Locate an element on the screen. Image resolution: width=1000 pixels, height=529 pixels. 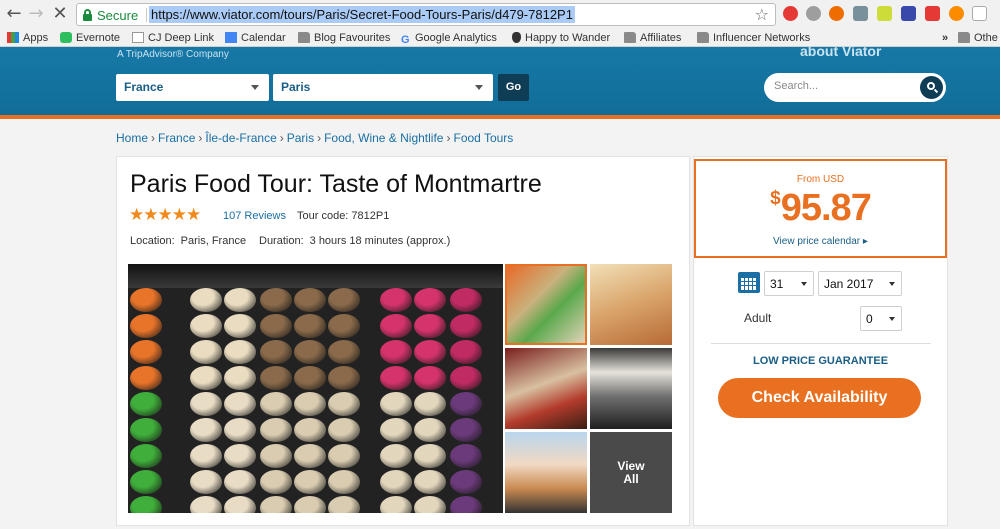
view-all-photos-button: View All is located at coordinates (631, 472).